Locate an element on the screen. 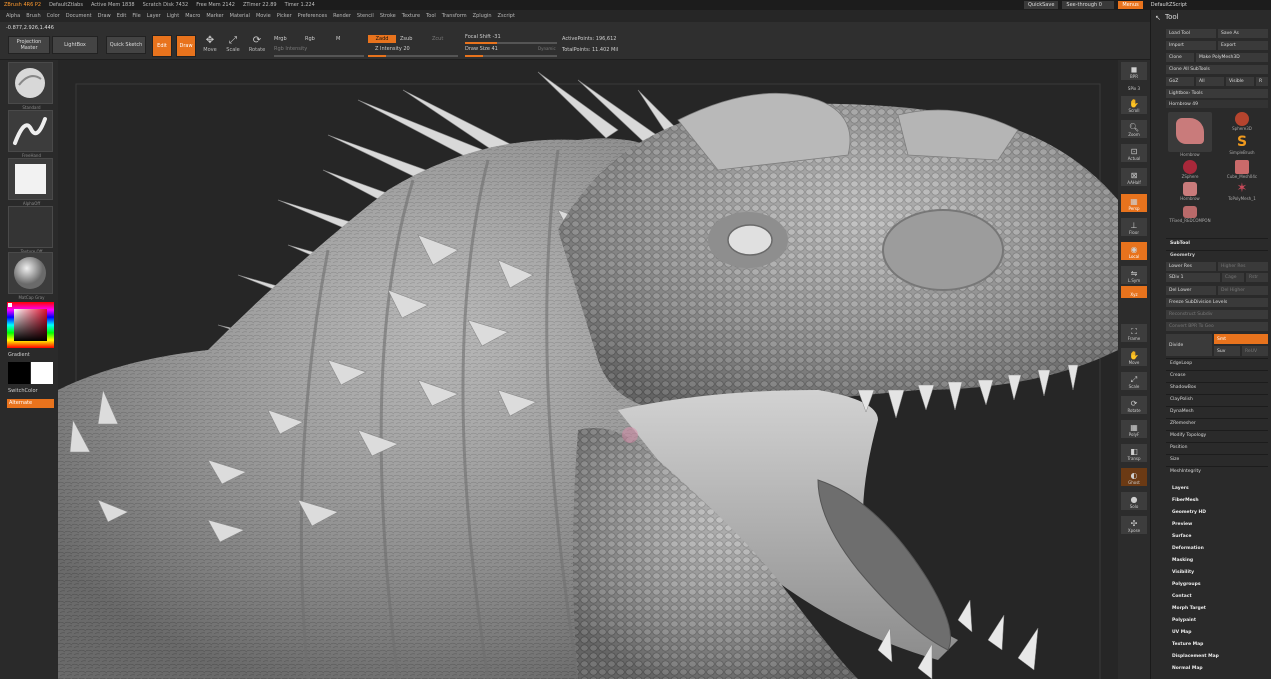 This screenshot has height=679, width=1271. transp-button: ◧ Transp is located at coordinates (1134, 453).